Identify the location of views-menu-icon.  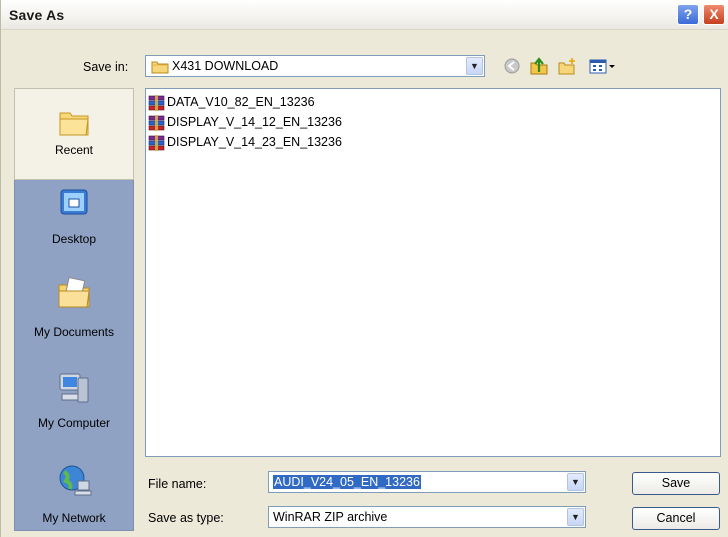
(605, 66).